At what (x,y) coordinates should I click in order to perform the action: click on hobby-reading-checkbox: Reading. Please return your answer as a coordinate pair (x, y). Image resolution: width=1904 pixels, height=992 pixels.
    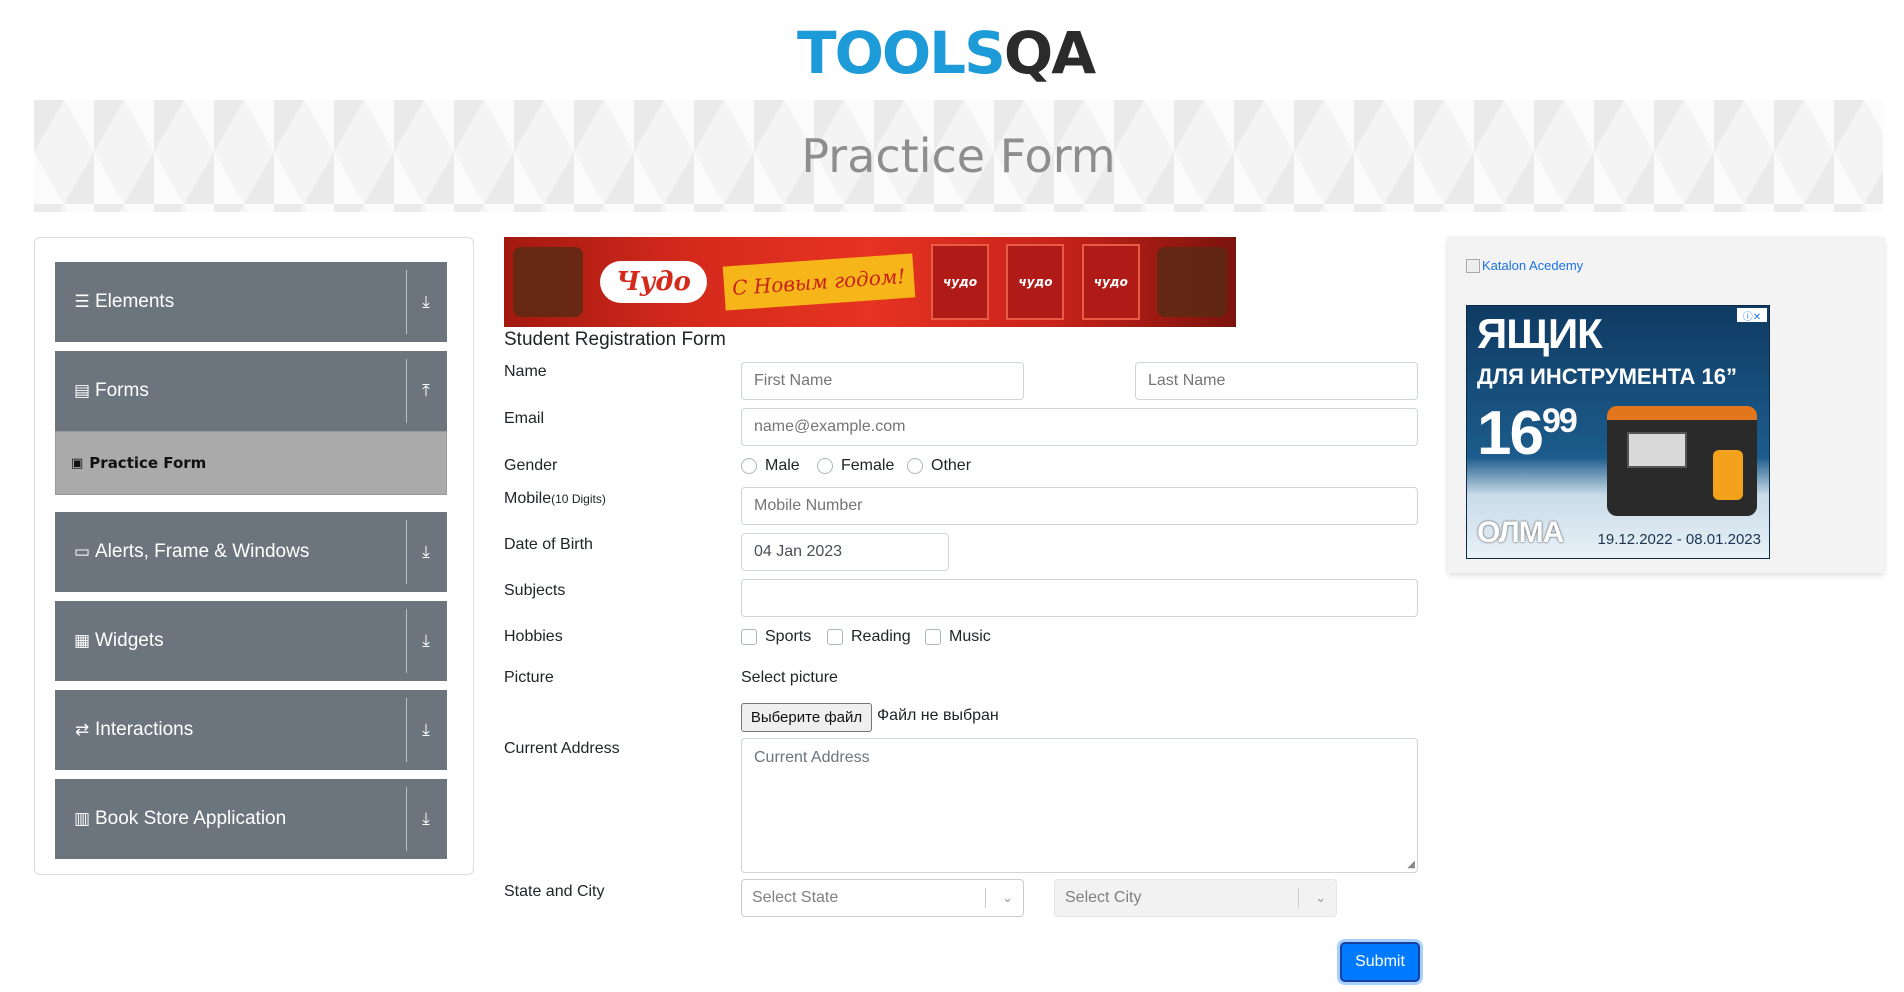
    Looking at the image, I should click on (869, 637).